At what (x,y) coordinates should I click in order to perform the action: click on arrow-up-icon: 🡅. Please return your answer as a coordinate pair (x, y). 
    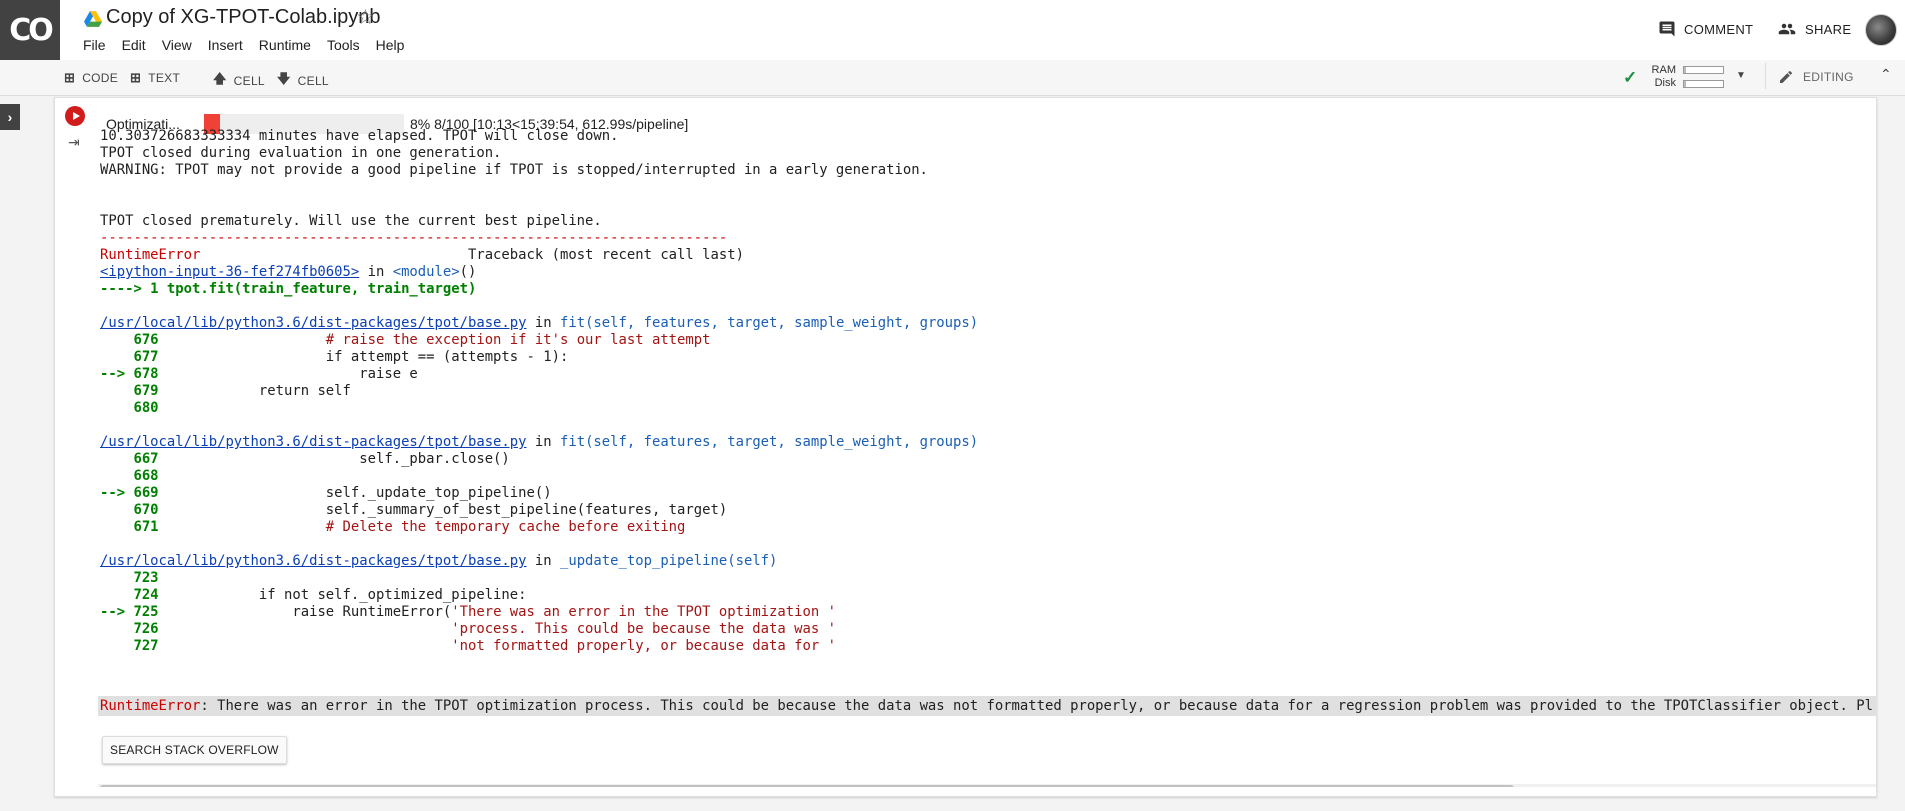
    Looking at the image, I should click on (220, 78).